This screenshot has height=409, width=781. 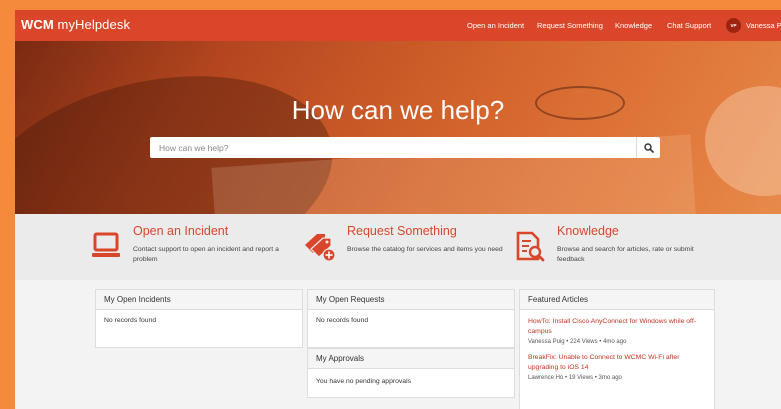 I want to click on document-search-icon, so click(x=530, y=246).